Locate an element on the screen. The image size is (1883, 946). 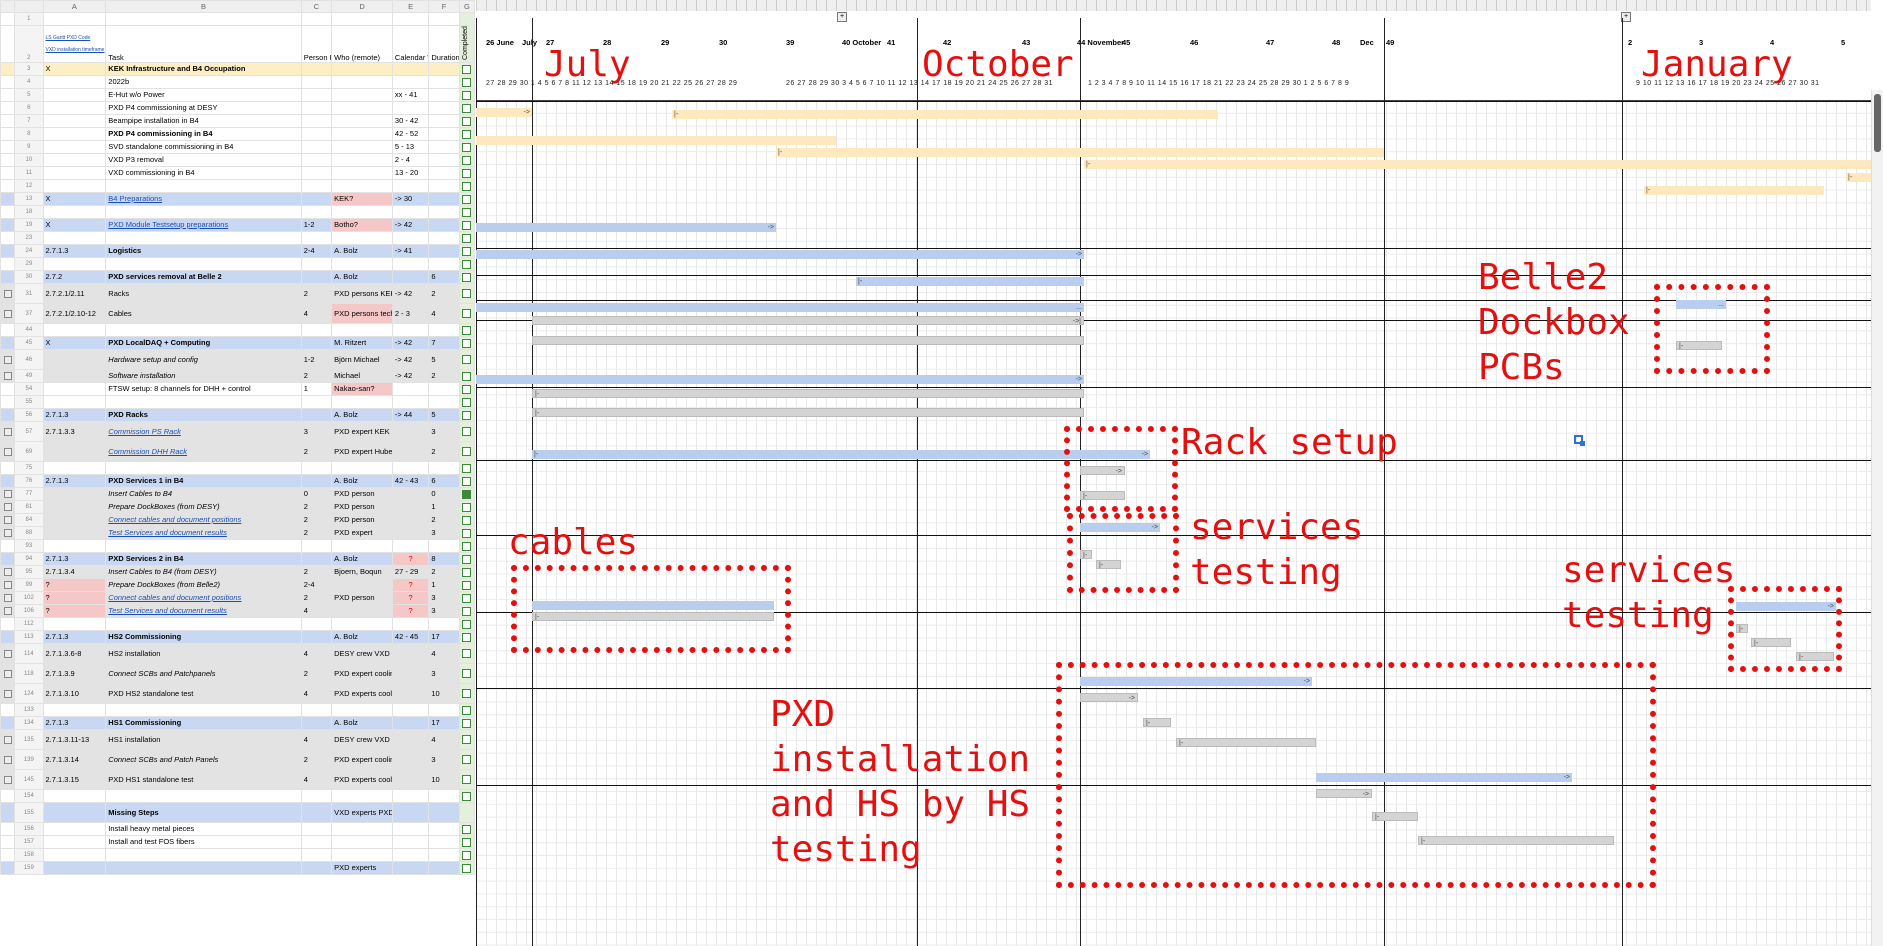
row-number: 156 is located at coordinates (29, 829).